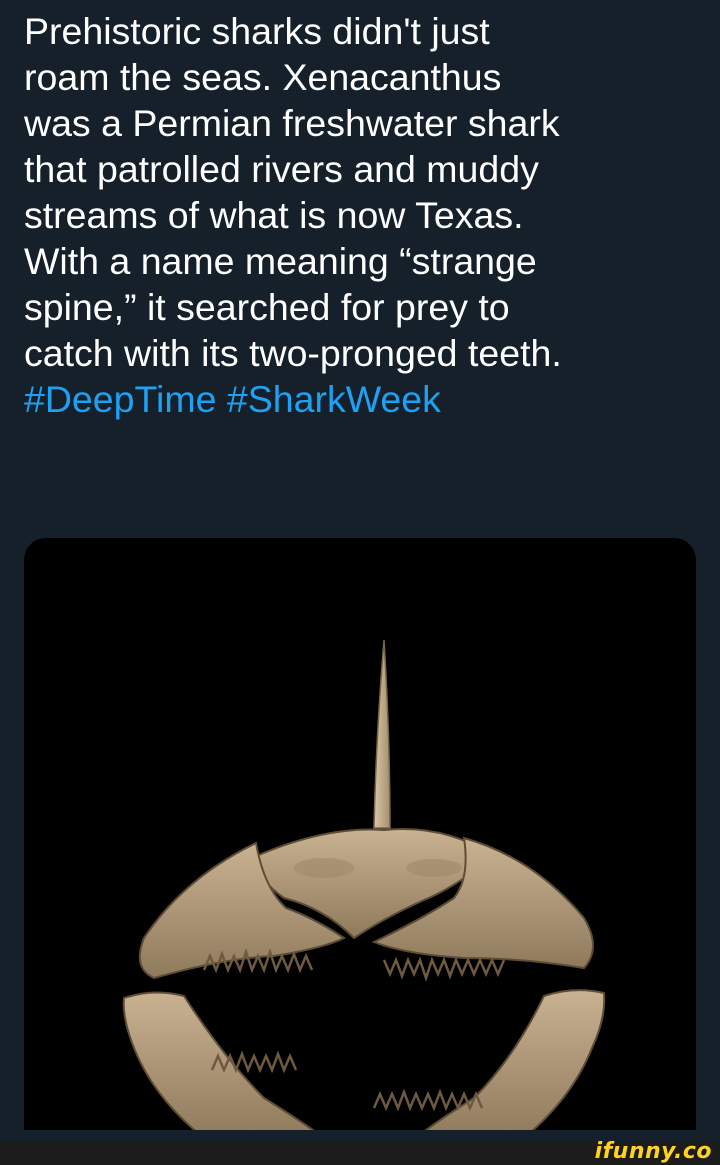 The image size is (720, 1165). I want to click on tweet-line: Prehistoric sharks didn't just, so click(257, 31).